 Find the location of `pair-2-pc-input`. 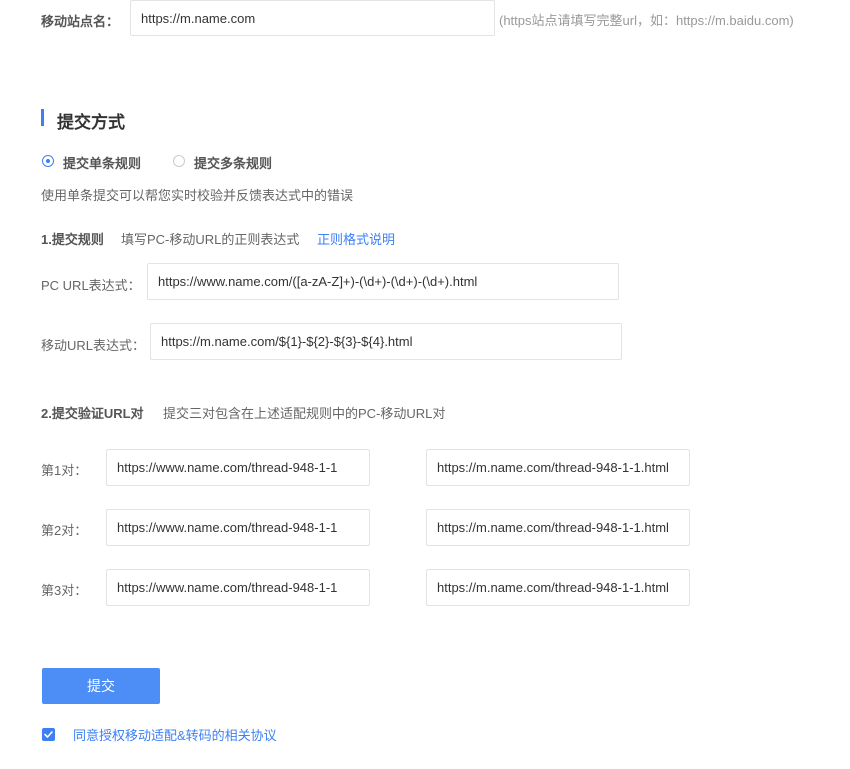

pair-2-pc-input is located at coordinates (238, 527).